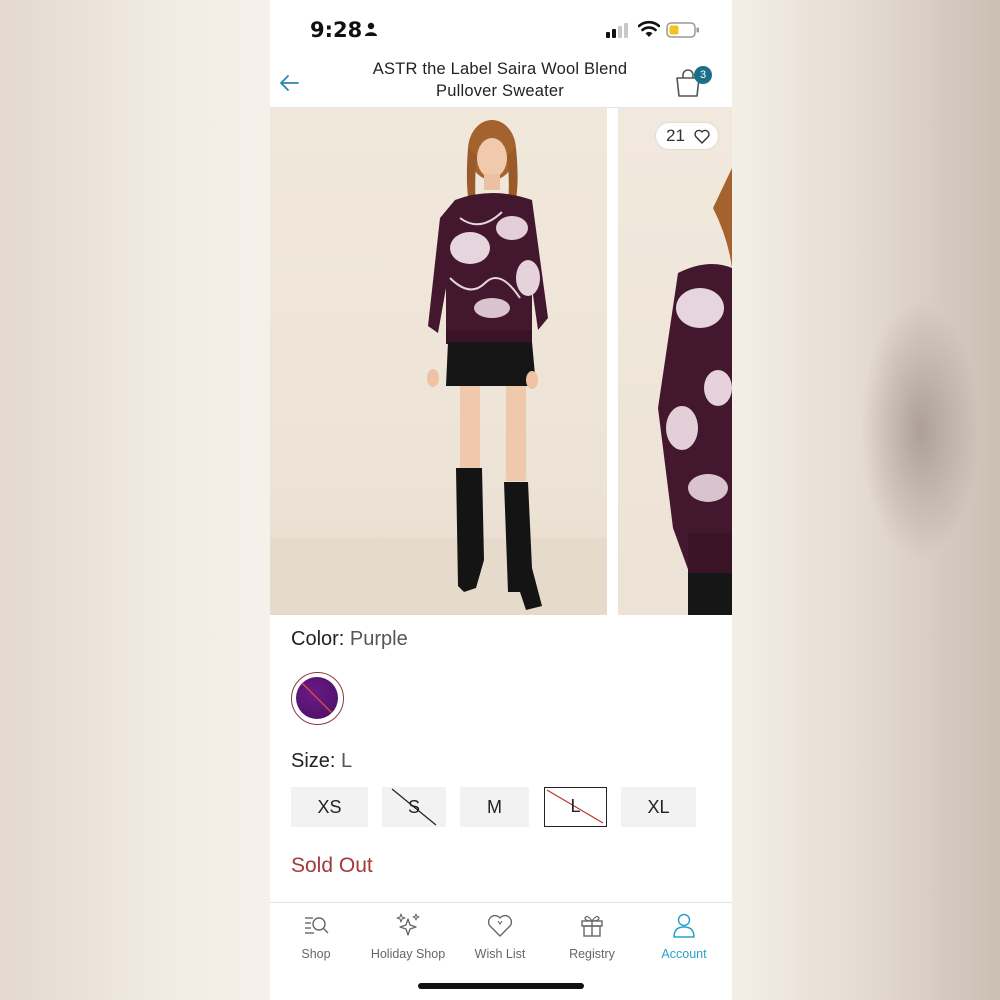 This screenshot has width=1000, height=1000. What do you see at coordinates (500, 941) in the screenshot?
I see `tab-wish-list: Wish List` at bounding box center [500, 941].